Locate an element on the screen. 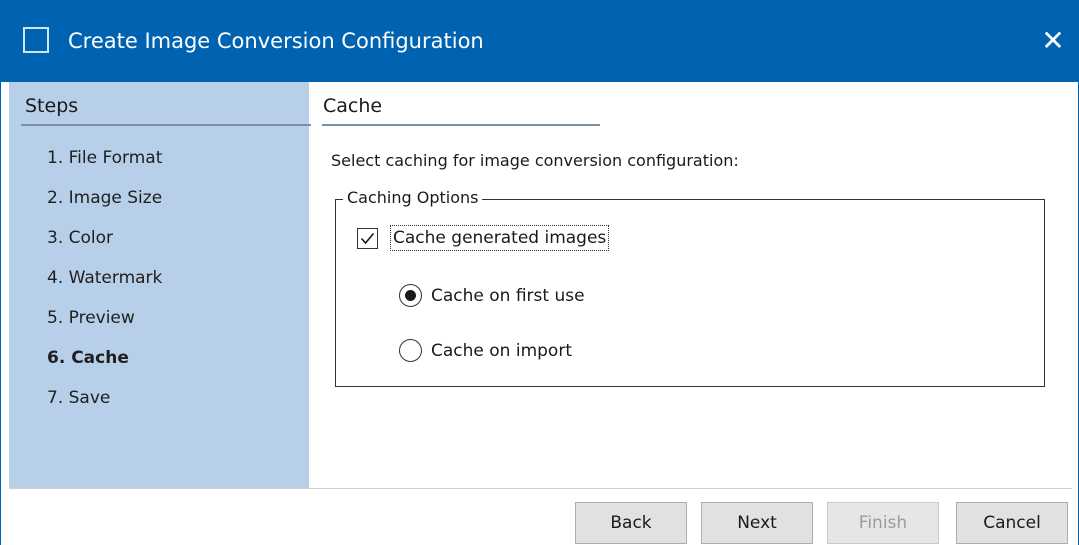 Image resolution: width=1079 pixels, height=545 pixels. window-title: Create Image Conversion Configuration is located at coordinates (276, 41).